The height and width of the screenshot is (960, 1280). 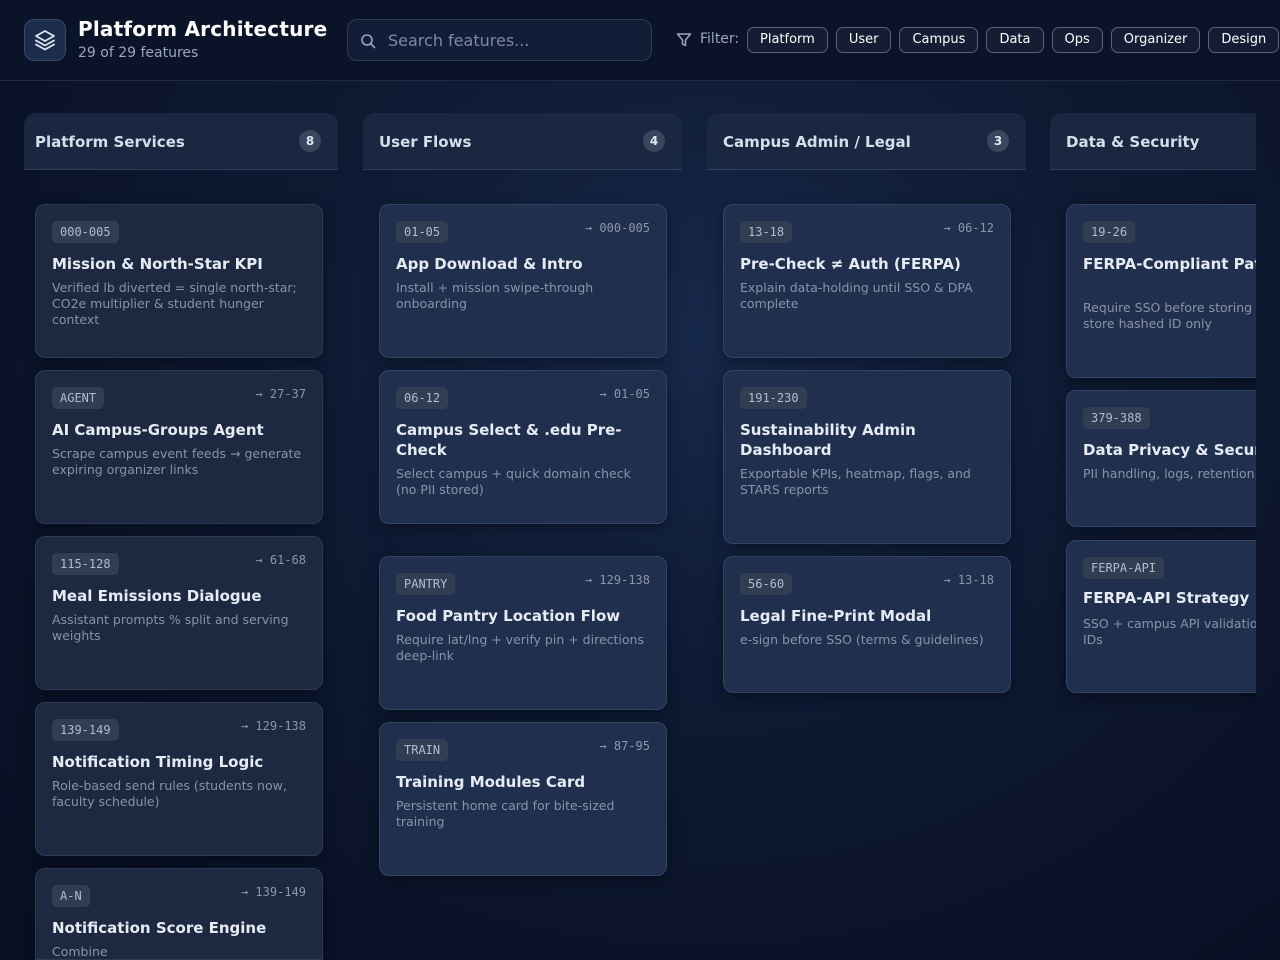 I want to click on column-header: Data & Security, so click(x=1153, y=141).